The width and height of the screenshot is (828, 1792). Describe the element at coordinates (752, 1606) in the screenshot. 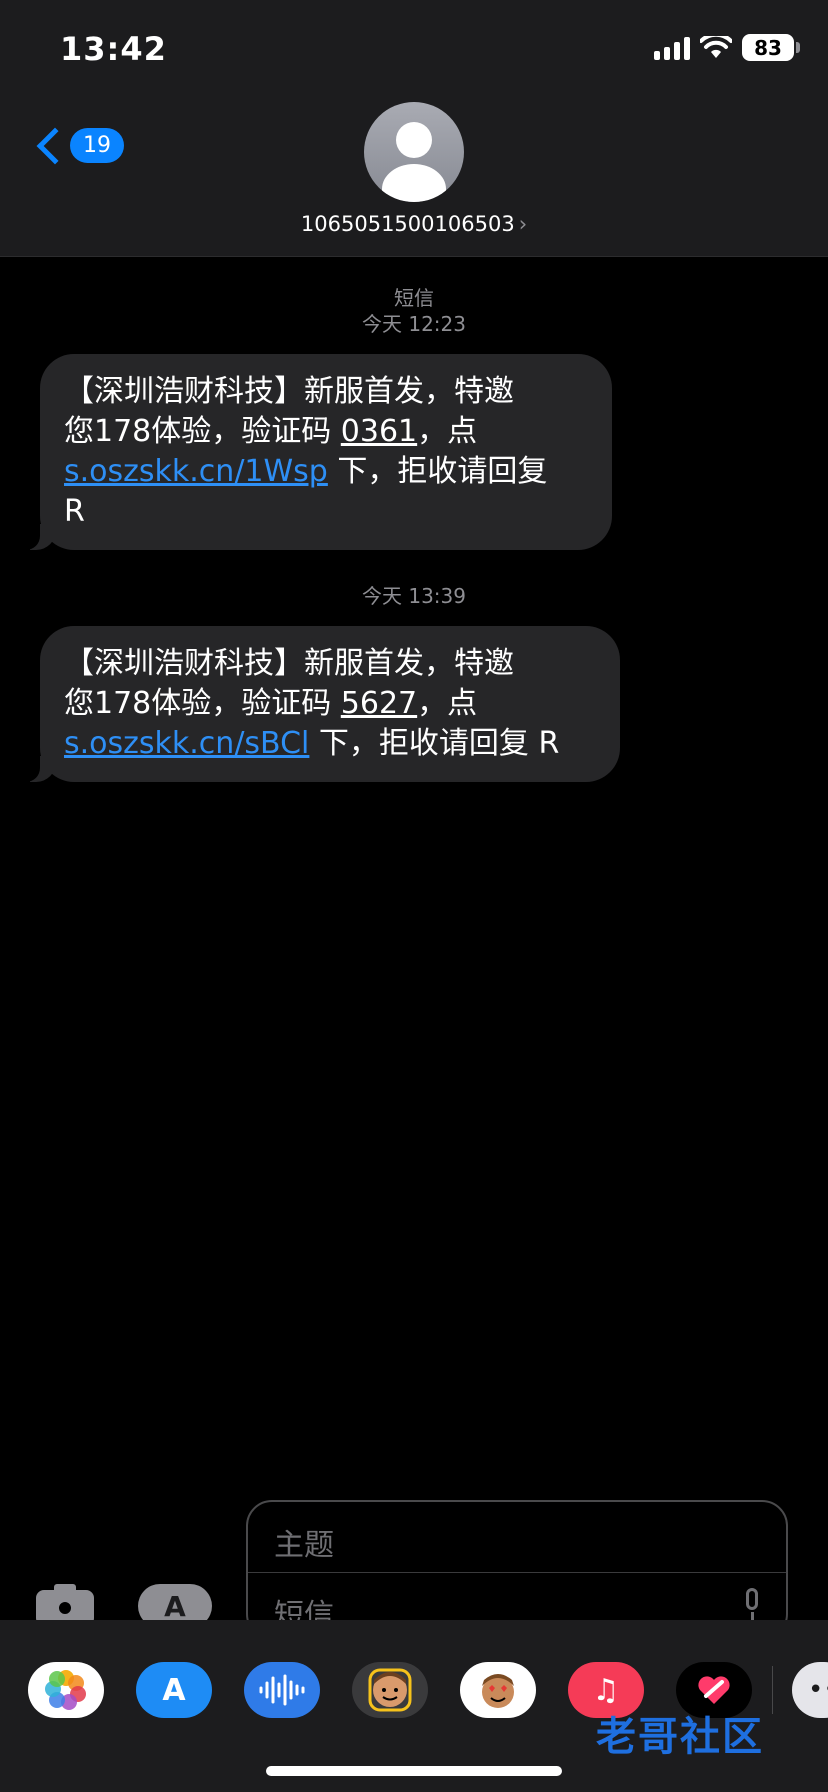

I see `microphone-icon` at that location.